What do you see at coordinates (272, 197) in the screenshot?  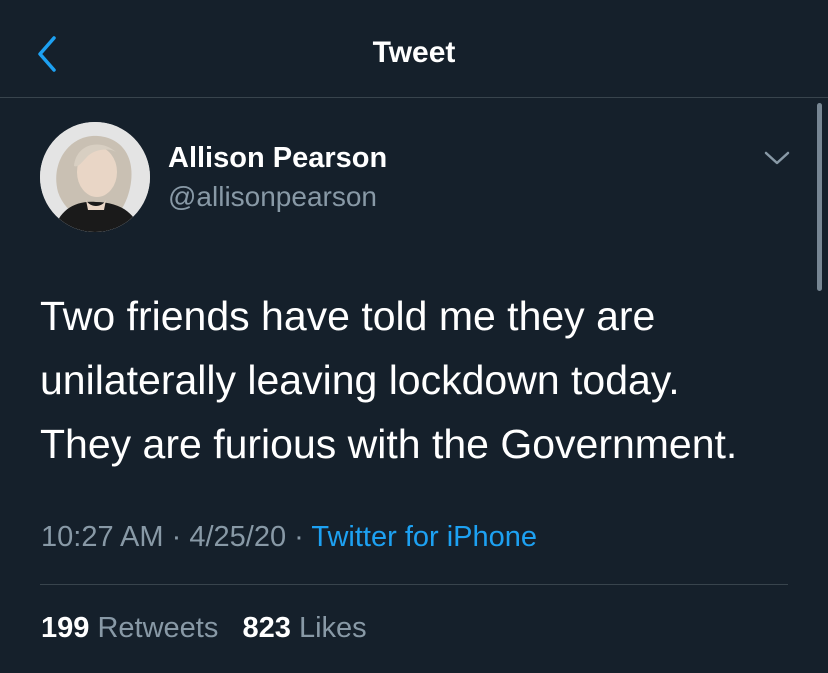 I see `author-handle: @allisonpearson` at bounding box center [272, 197].